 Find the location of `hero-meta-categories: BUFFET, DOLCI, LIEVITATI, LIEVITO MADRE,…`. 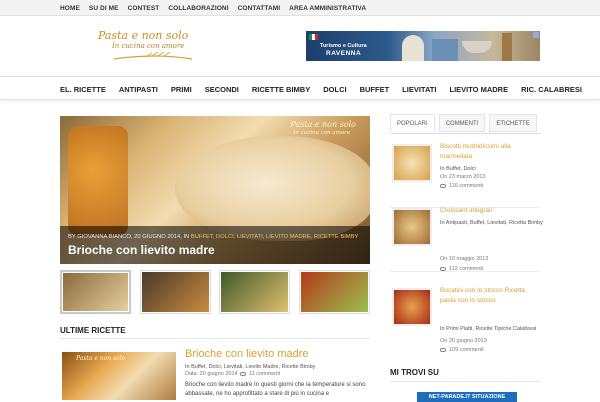

hero-meta-categories: BUFFET, DOLCI, LIEVITATI, LIEVITO MADRE,… is located at coordinates (275, 237).